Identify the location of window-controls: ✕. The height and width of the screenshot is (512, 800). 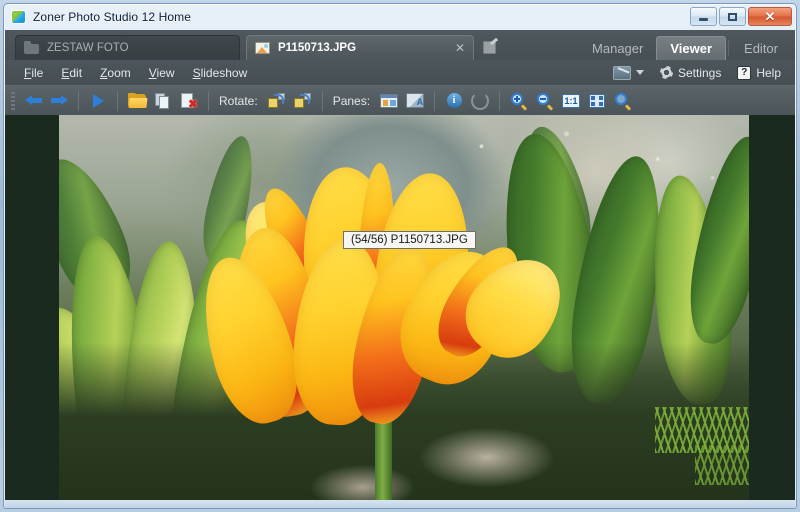
(741, 16).